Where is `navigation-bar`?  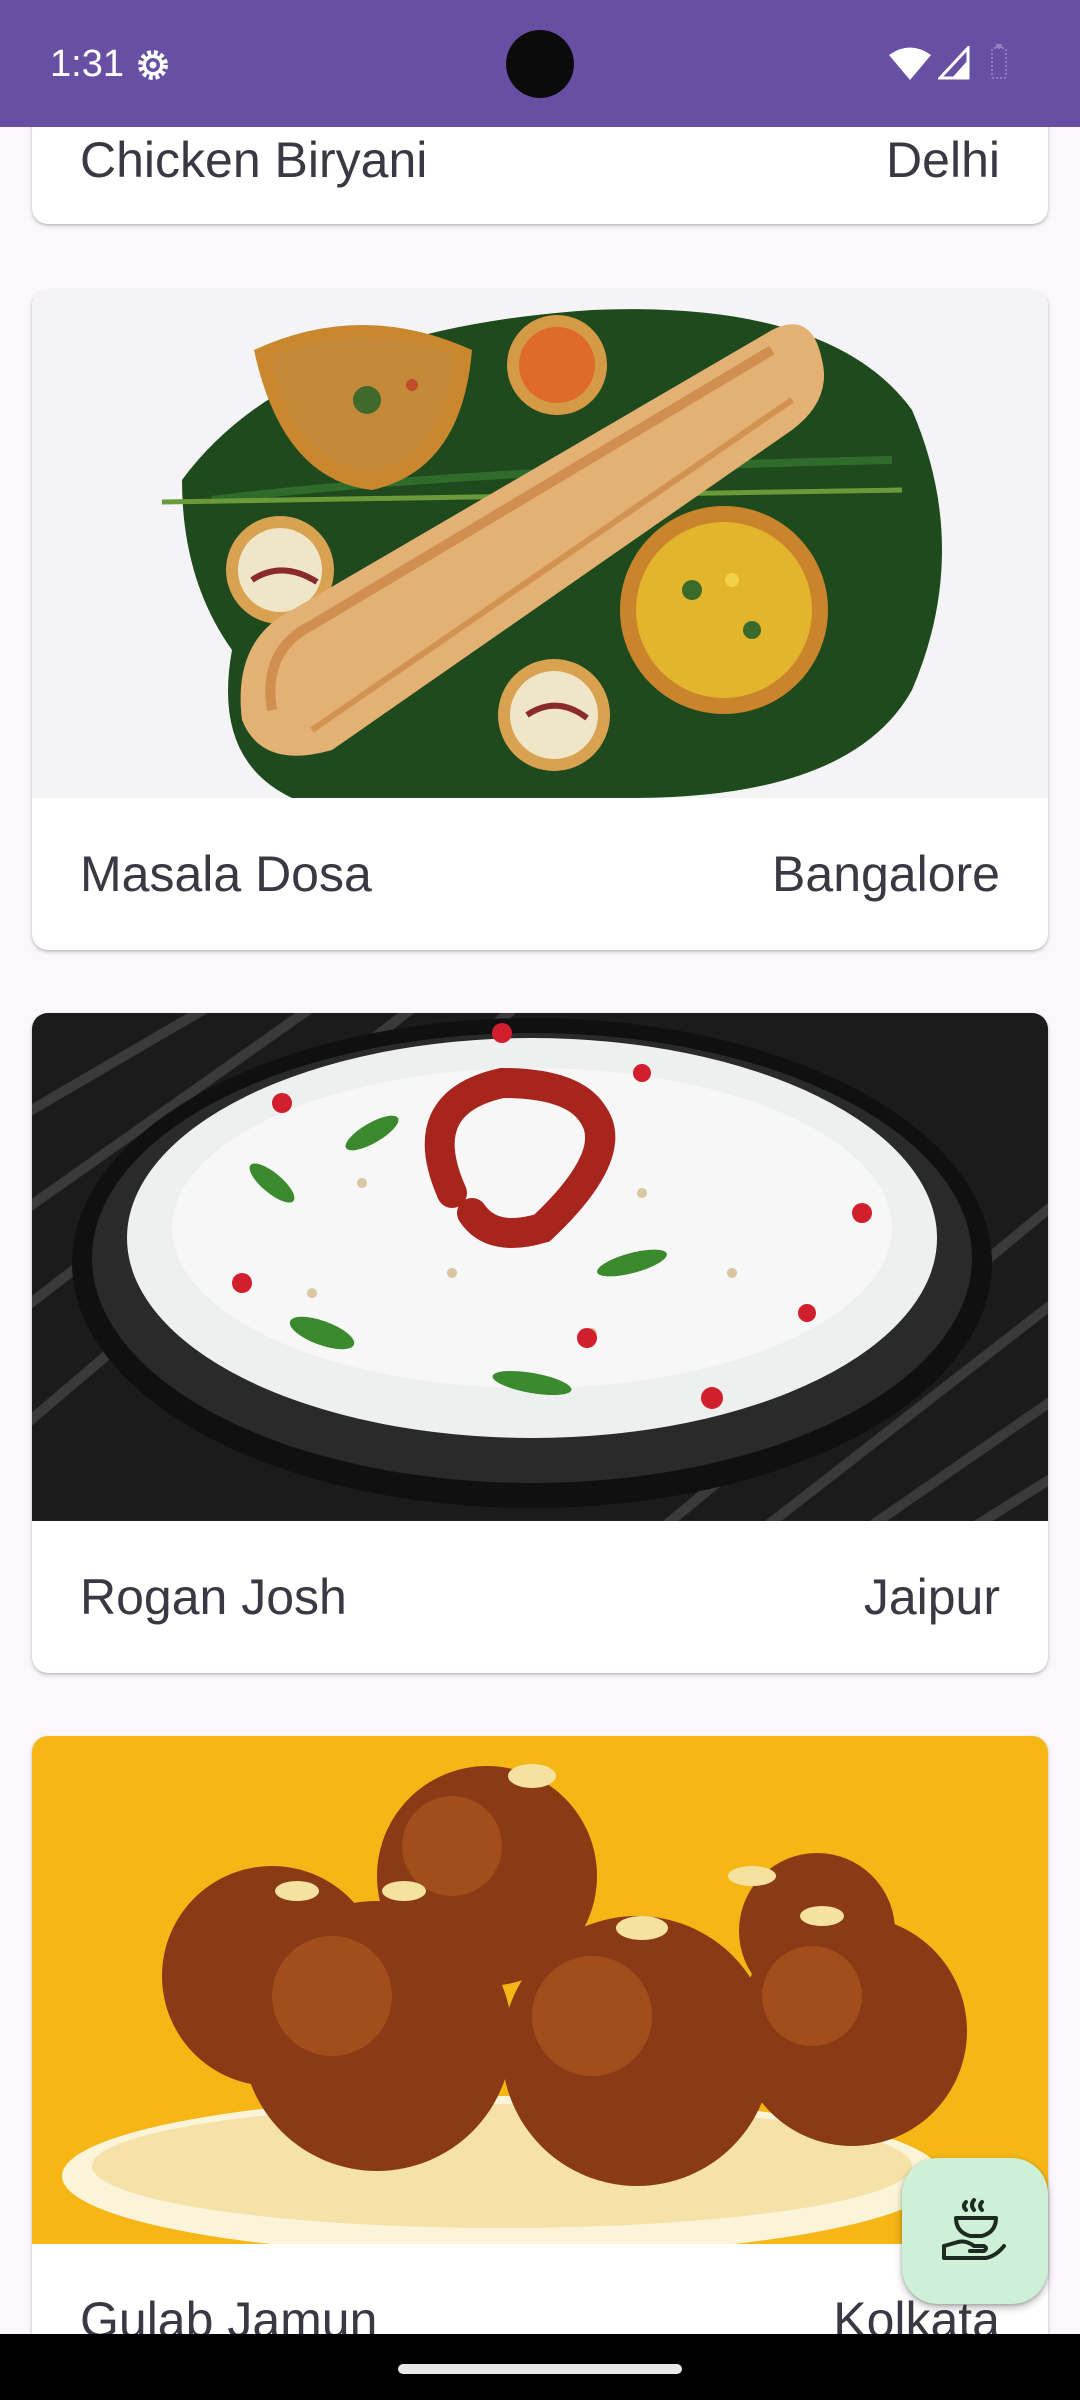
navigation-bar is located at coordinates (540, 2367).